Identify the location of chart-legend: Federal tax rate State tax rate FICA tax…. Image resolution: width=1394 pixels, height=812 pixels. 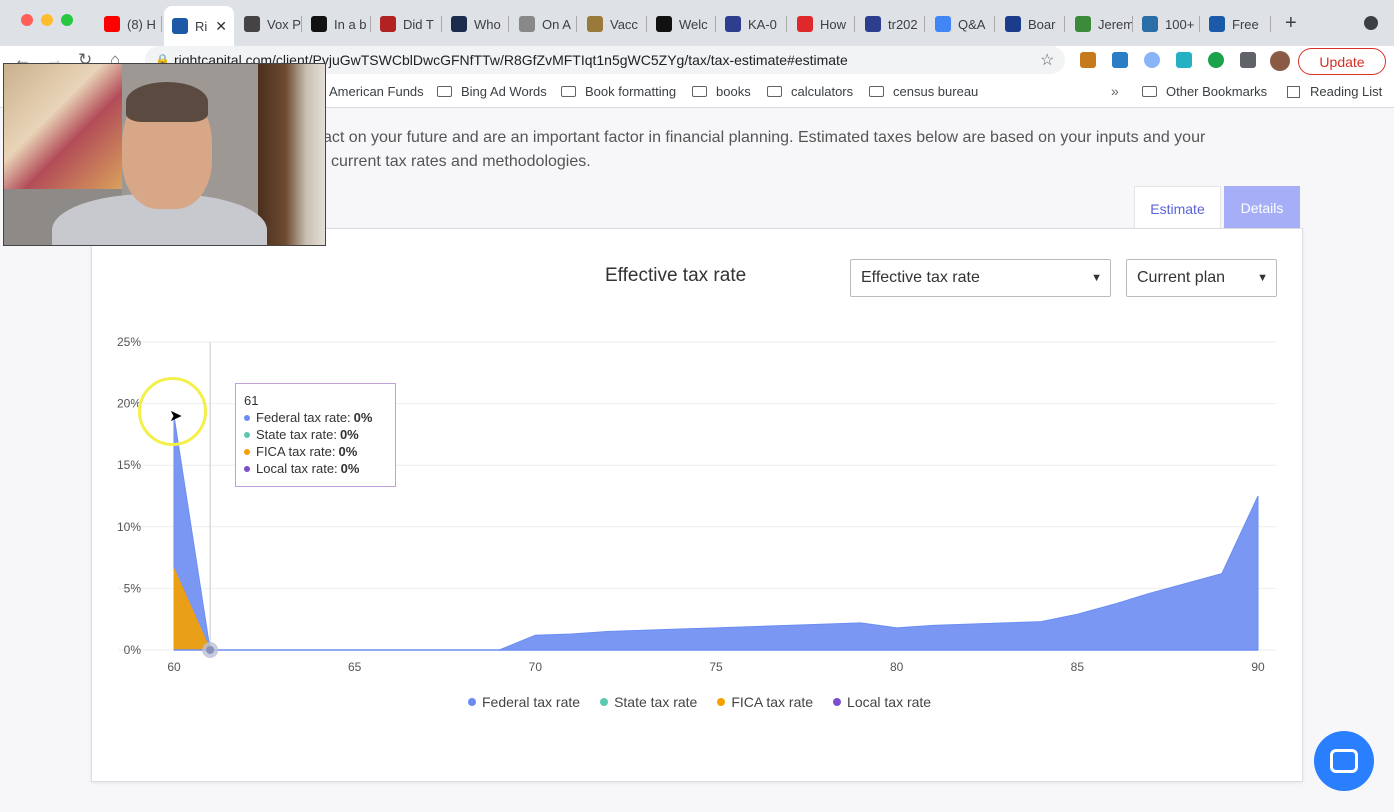
(699, 702).